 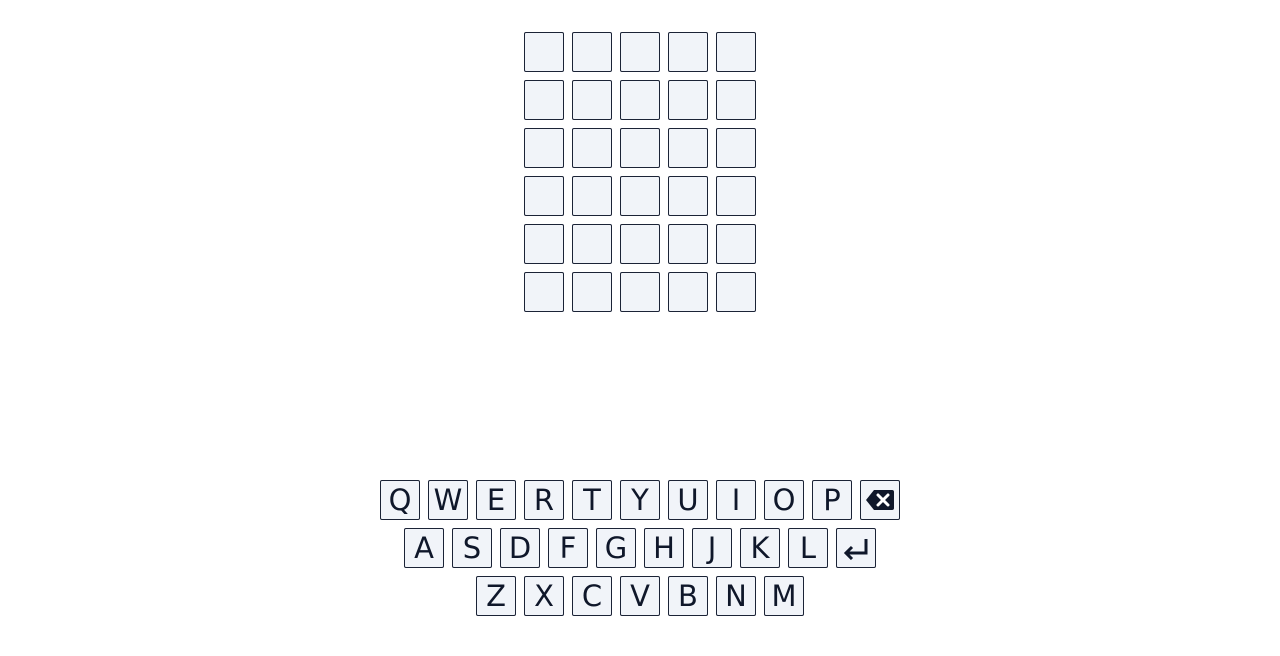 I want to click on key-z: Z, so click(x=496, y=596).